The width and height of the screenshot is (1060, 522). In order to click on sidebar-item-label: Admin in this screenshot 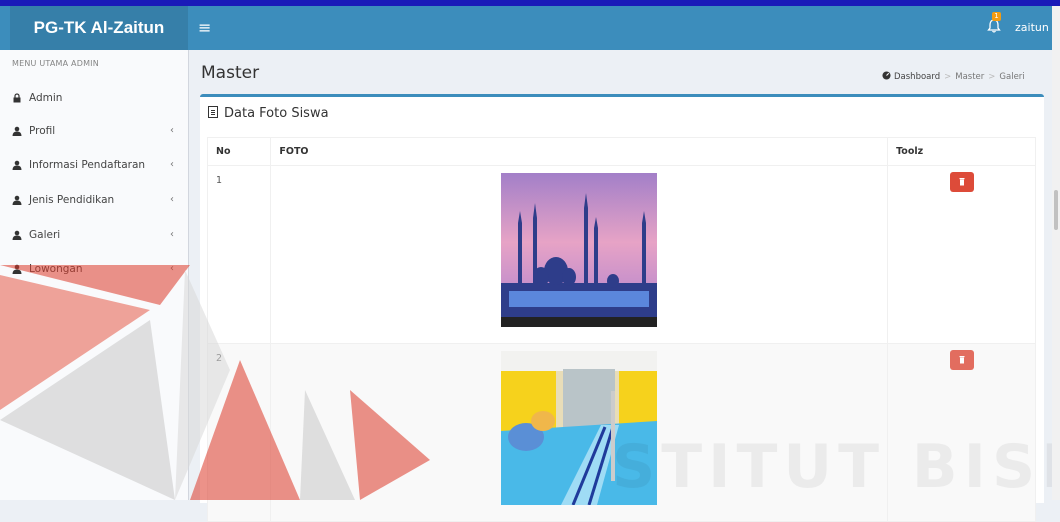, I will do `click(46, 98)`.